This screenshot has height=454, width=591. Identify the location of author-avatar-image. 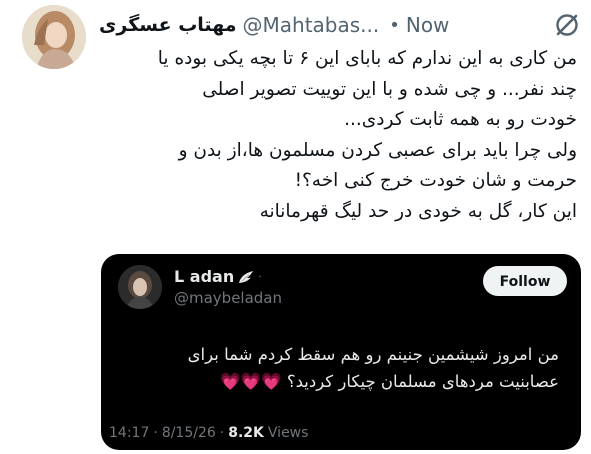
(54, 37).